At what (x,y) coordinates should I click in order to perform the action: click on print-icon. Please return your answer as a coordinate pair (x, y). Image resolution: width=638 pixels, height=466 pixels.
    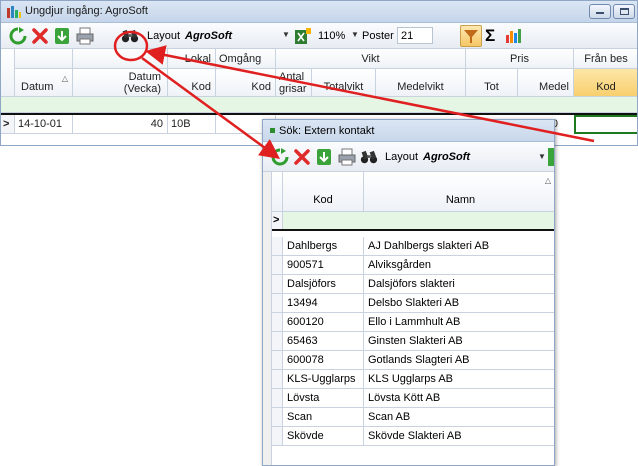
    Looking at the image, I should click on (85, 36).